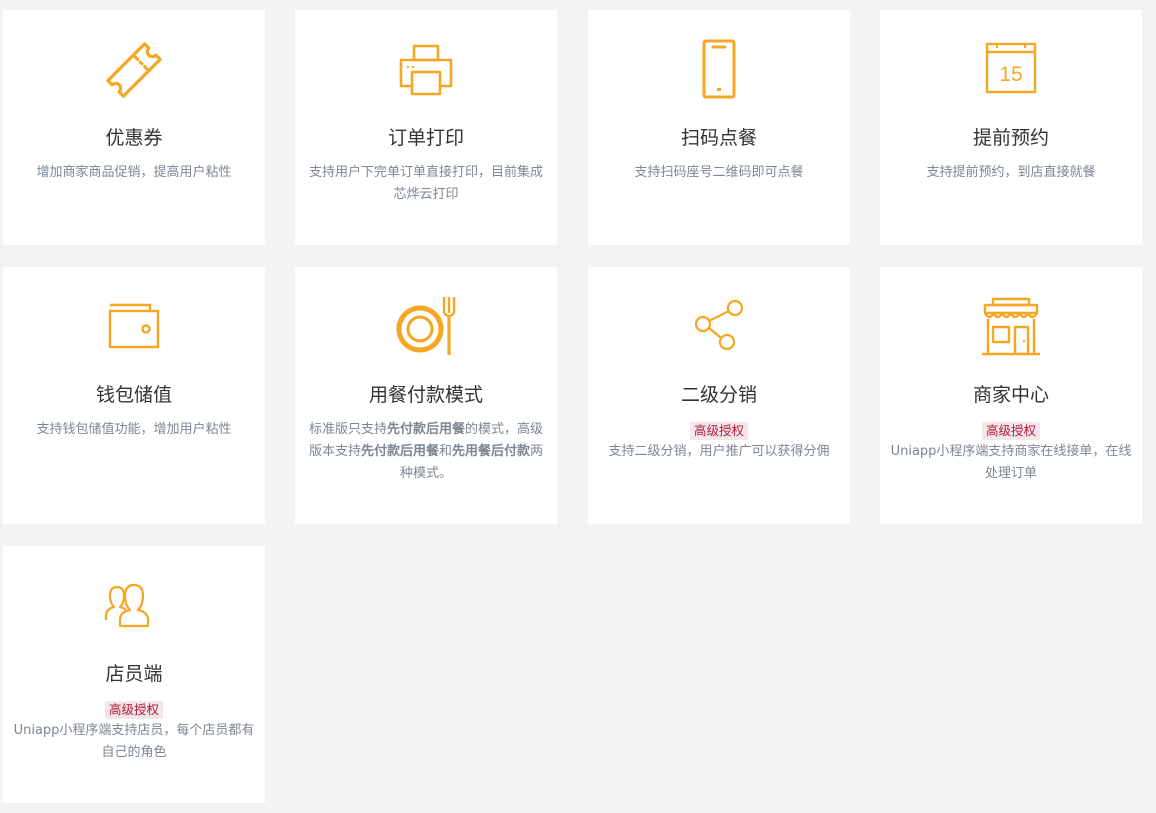  What do you see at coordinates (134, 172) in the screenshot?
I see `card-description: 增加商家商品促销，提高用户粘性` at bounding box center [134, 172].